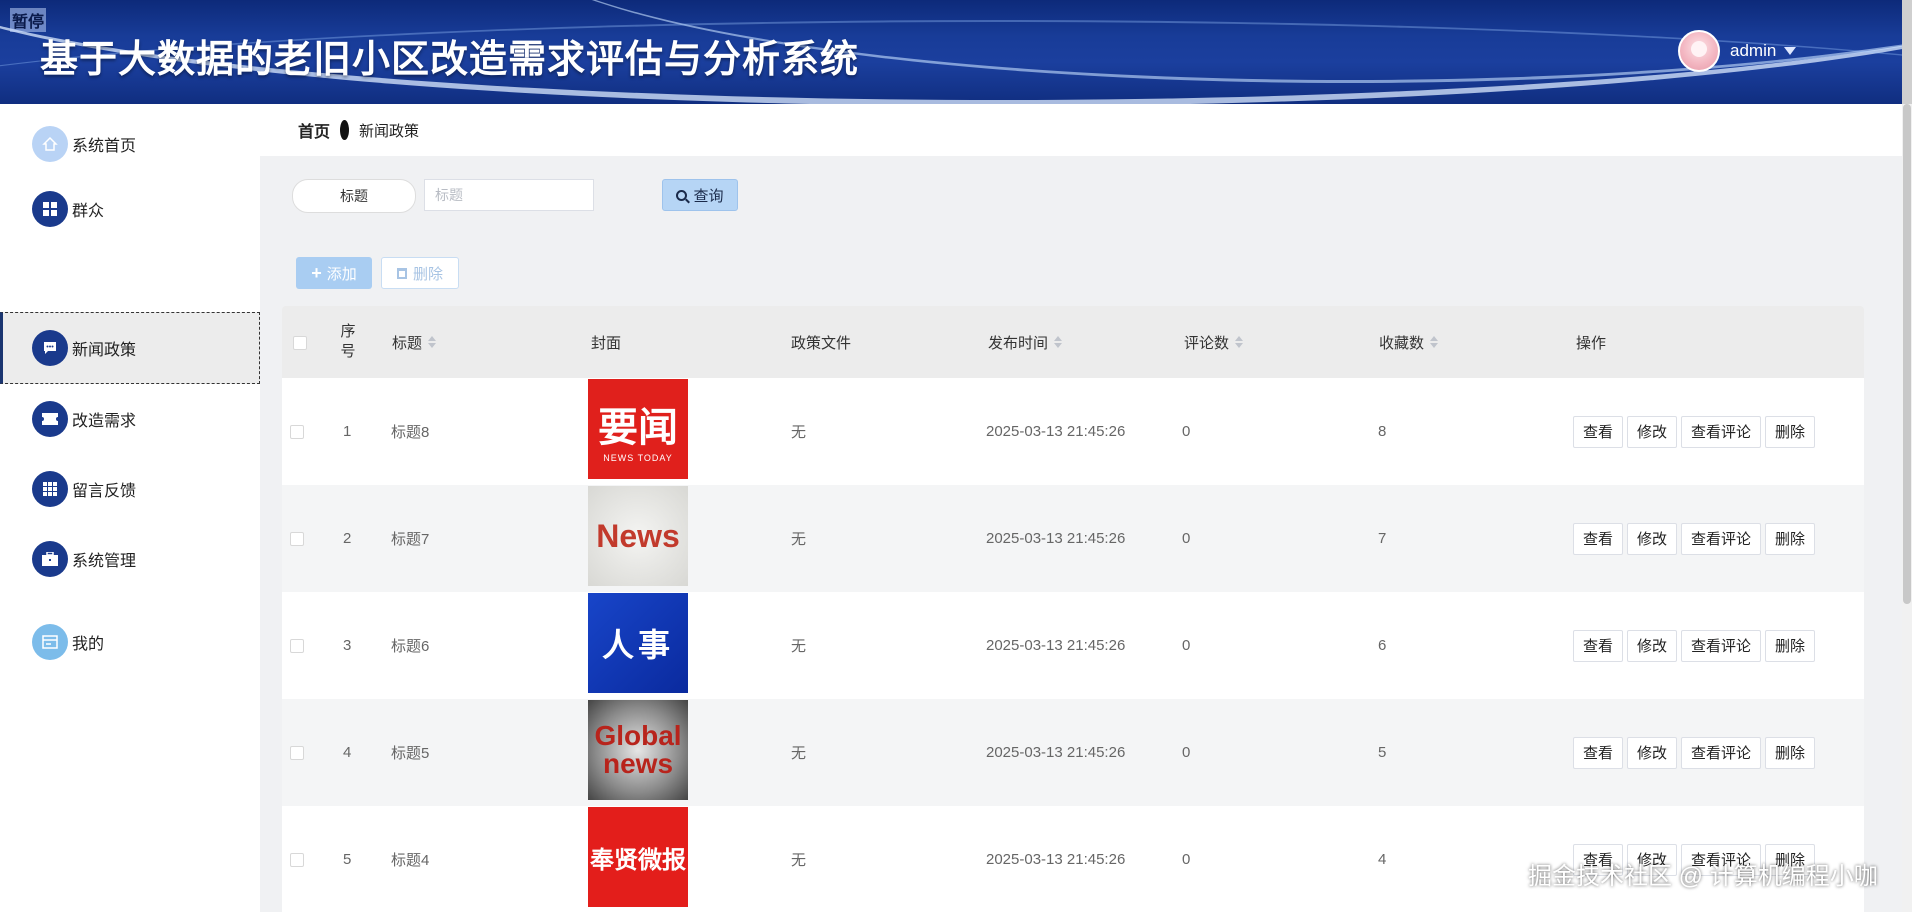  Describe the element at coordinates (509, 195) in the screenshot. I see `title-search-input` at that location.